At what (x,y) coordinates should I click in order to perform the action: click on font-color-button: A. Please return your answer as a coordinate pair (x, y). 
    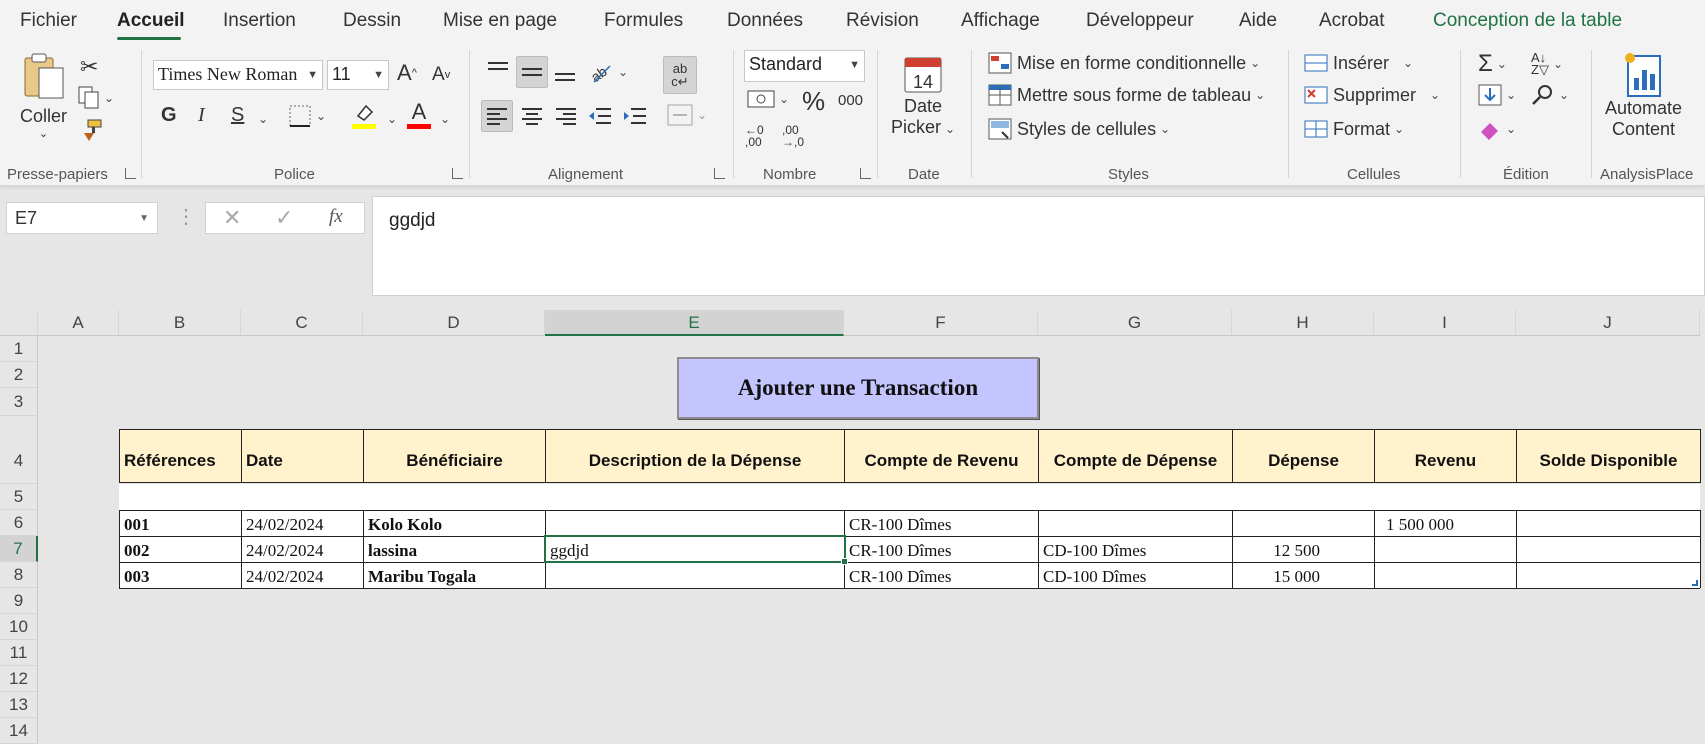
    Looking at the image, I should click on (419, 114).